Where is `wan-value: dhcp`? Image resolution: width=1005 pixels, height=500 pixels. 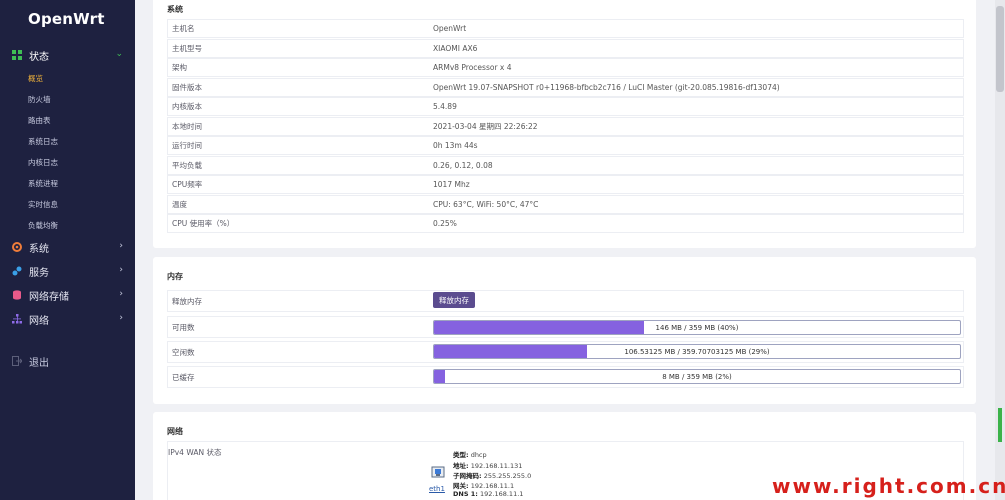
wan-value: dhcp is located at coordinates (478, 455).